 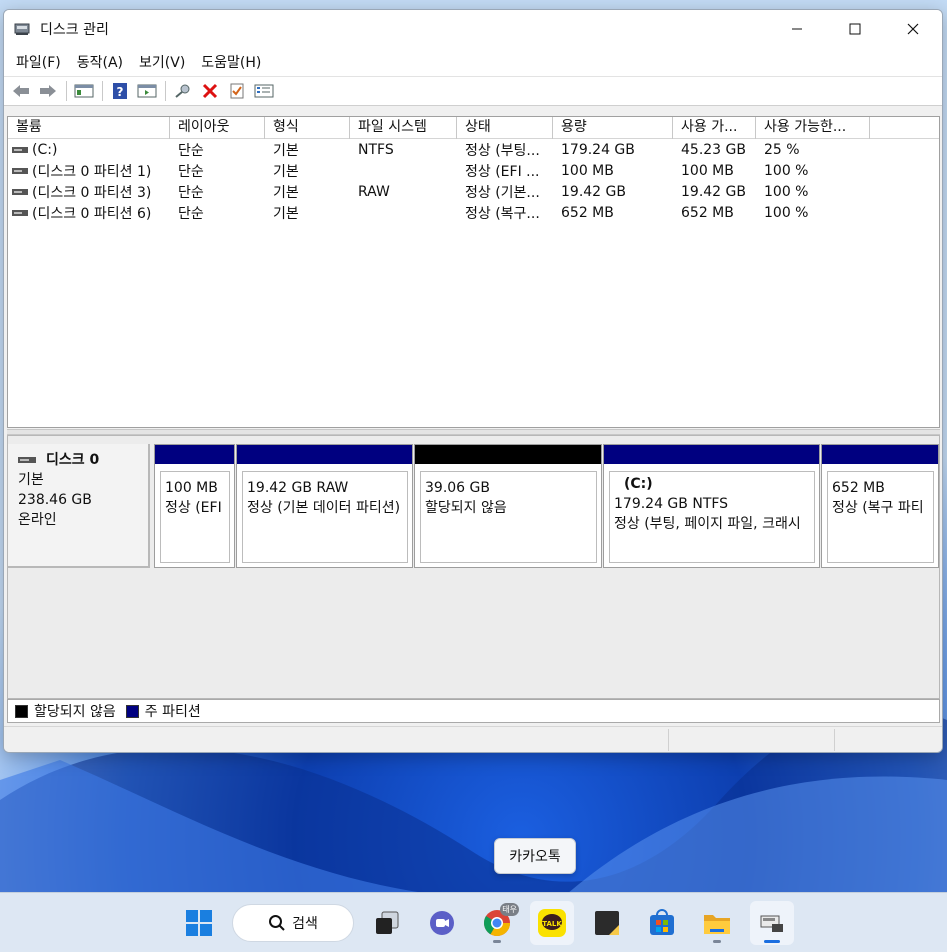 I want to click on back-arrow-icon, so click(x=21, y=91).